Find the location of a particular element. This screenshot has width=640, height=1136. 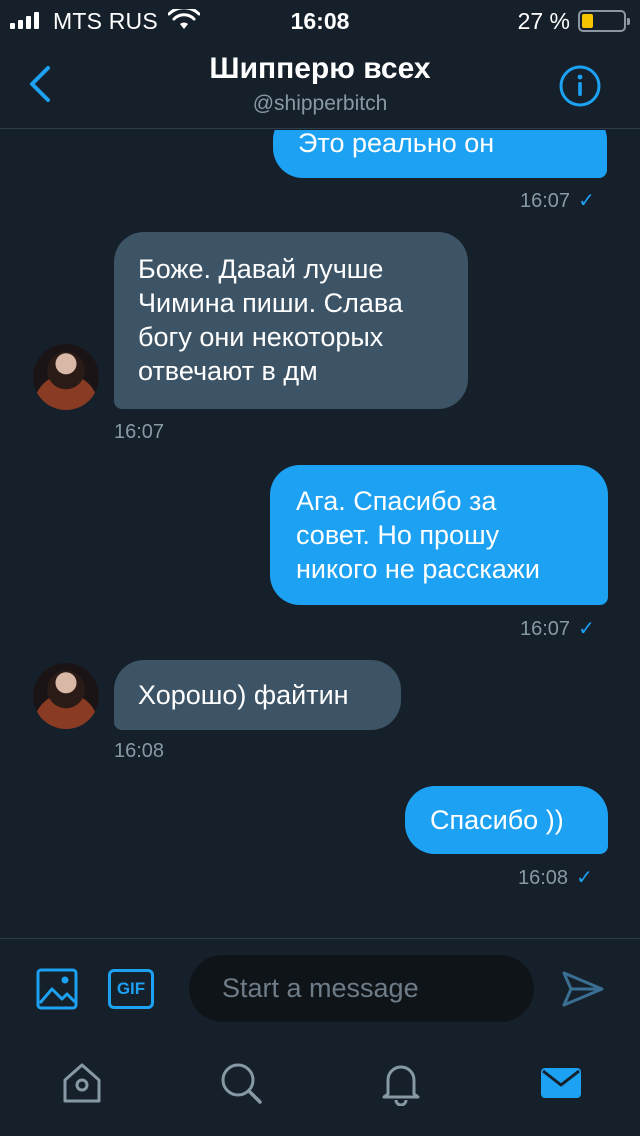

message-bubble-sent: Спасибо )) is located at coordinates (506, 820).